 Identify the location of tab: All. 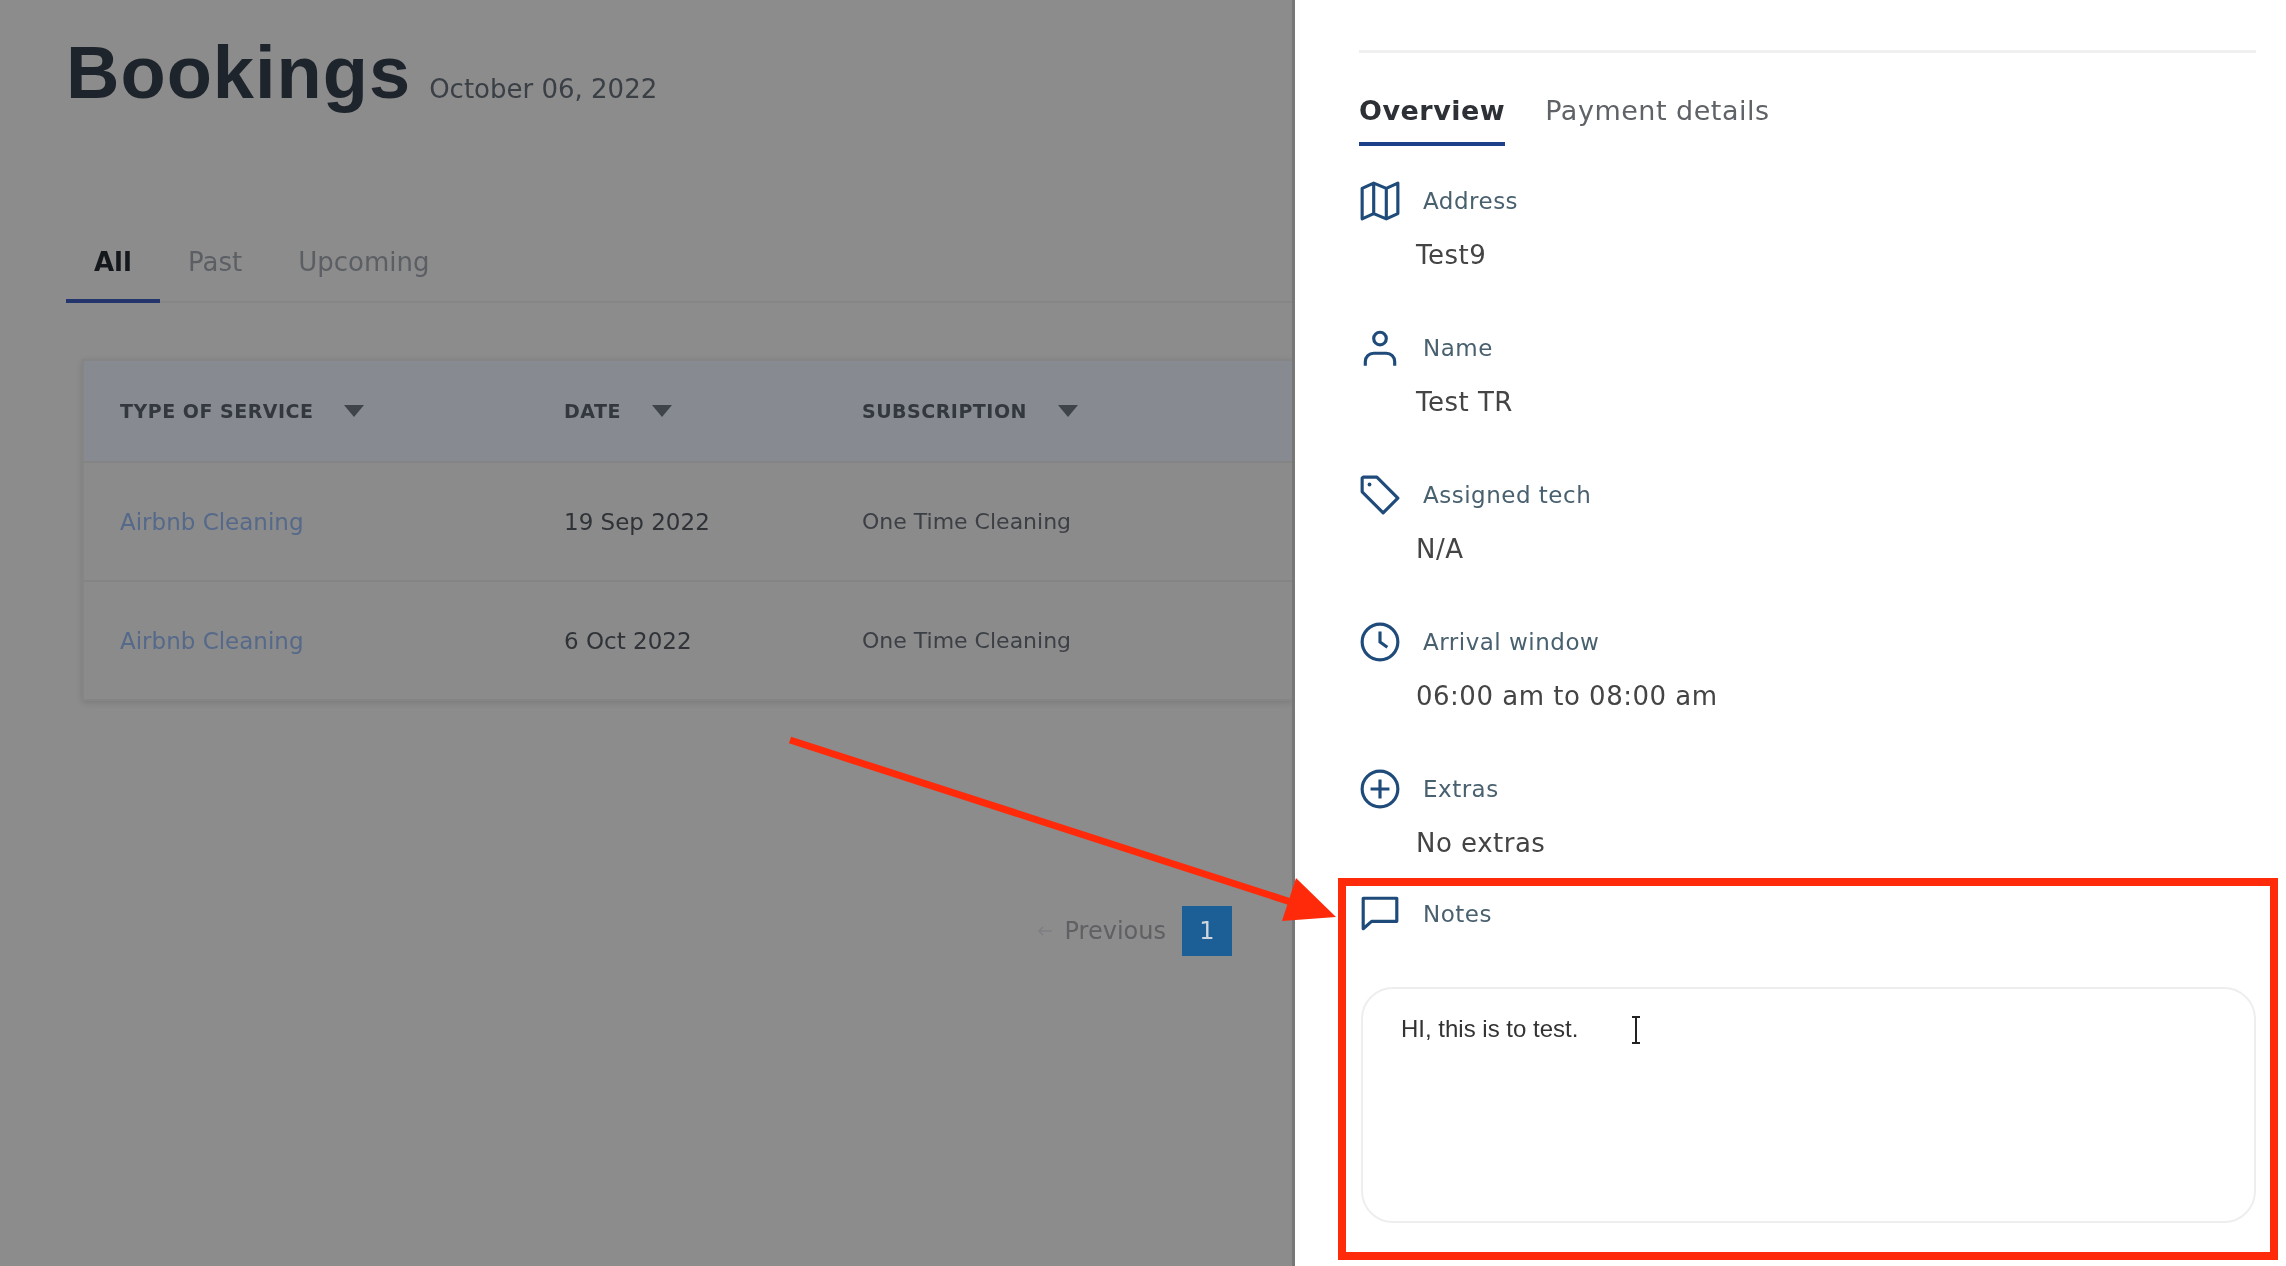
(113, 270).